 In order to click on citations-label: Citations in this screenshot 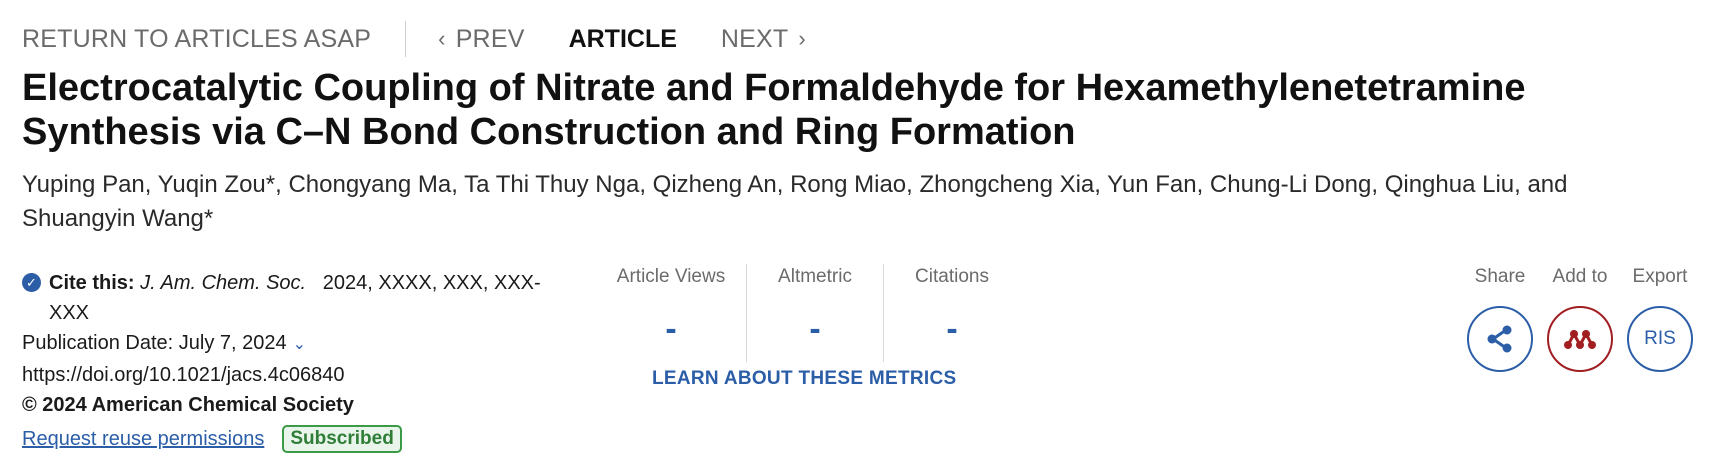, I will do `click(952, 276)`.